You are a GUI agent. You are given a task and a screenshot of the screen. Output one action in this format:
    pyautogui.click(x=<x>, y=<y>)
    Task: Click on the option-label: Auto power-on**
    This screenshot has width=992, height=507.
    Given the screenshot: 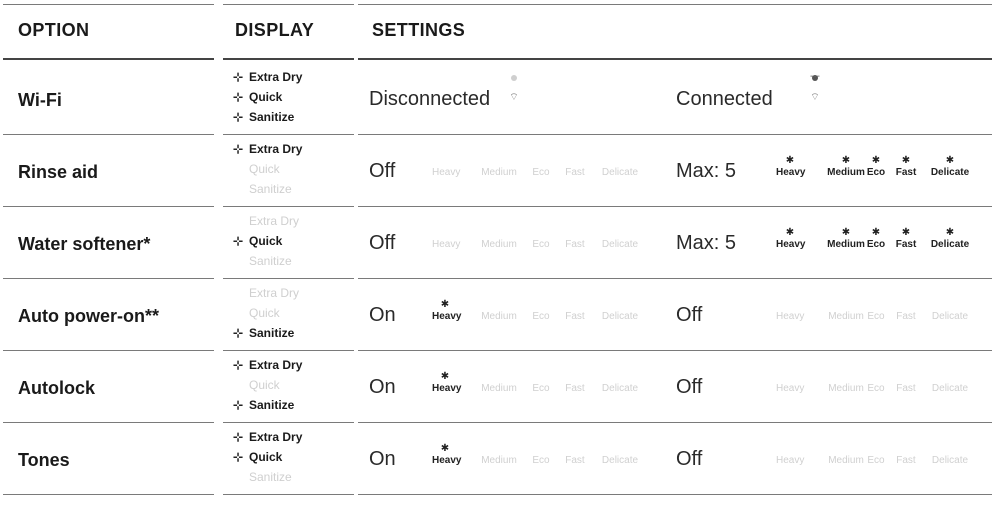 What is the action you would take?
    pyautogui.click(x=88, y=316)
    